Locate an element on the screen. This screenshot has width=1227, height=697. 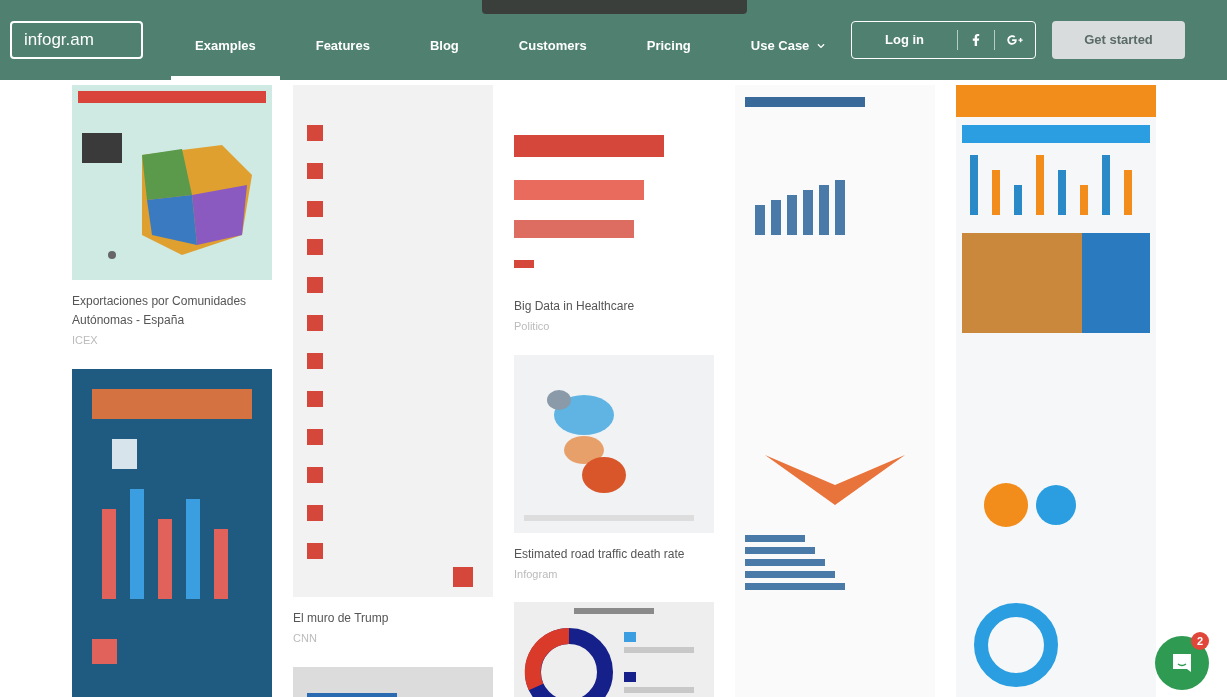
card-title: Estimated road traffic death rate is located at coordinates (614, 554).